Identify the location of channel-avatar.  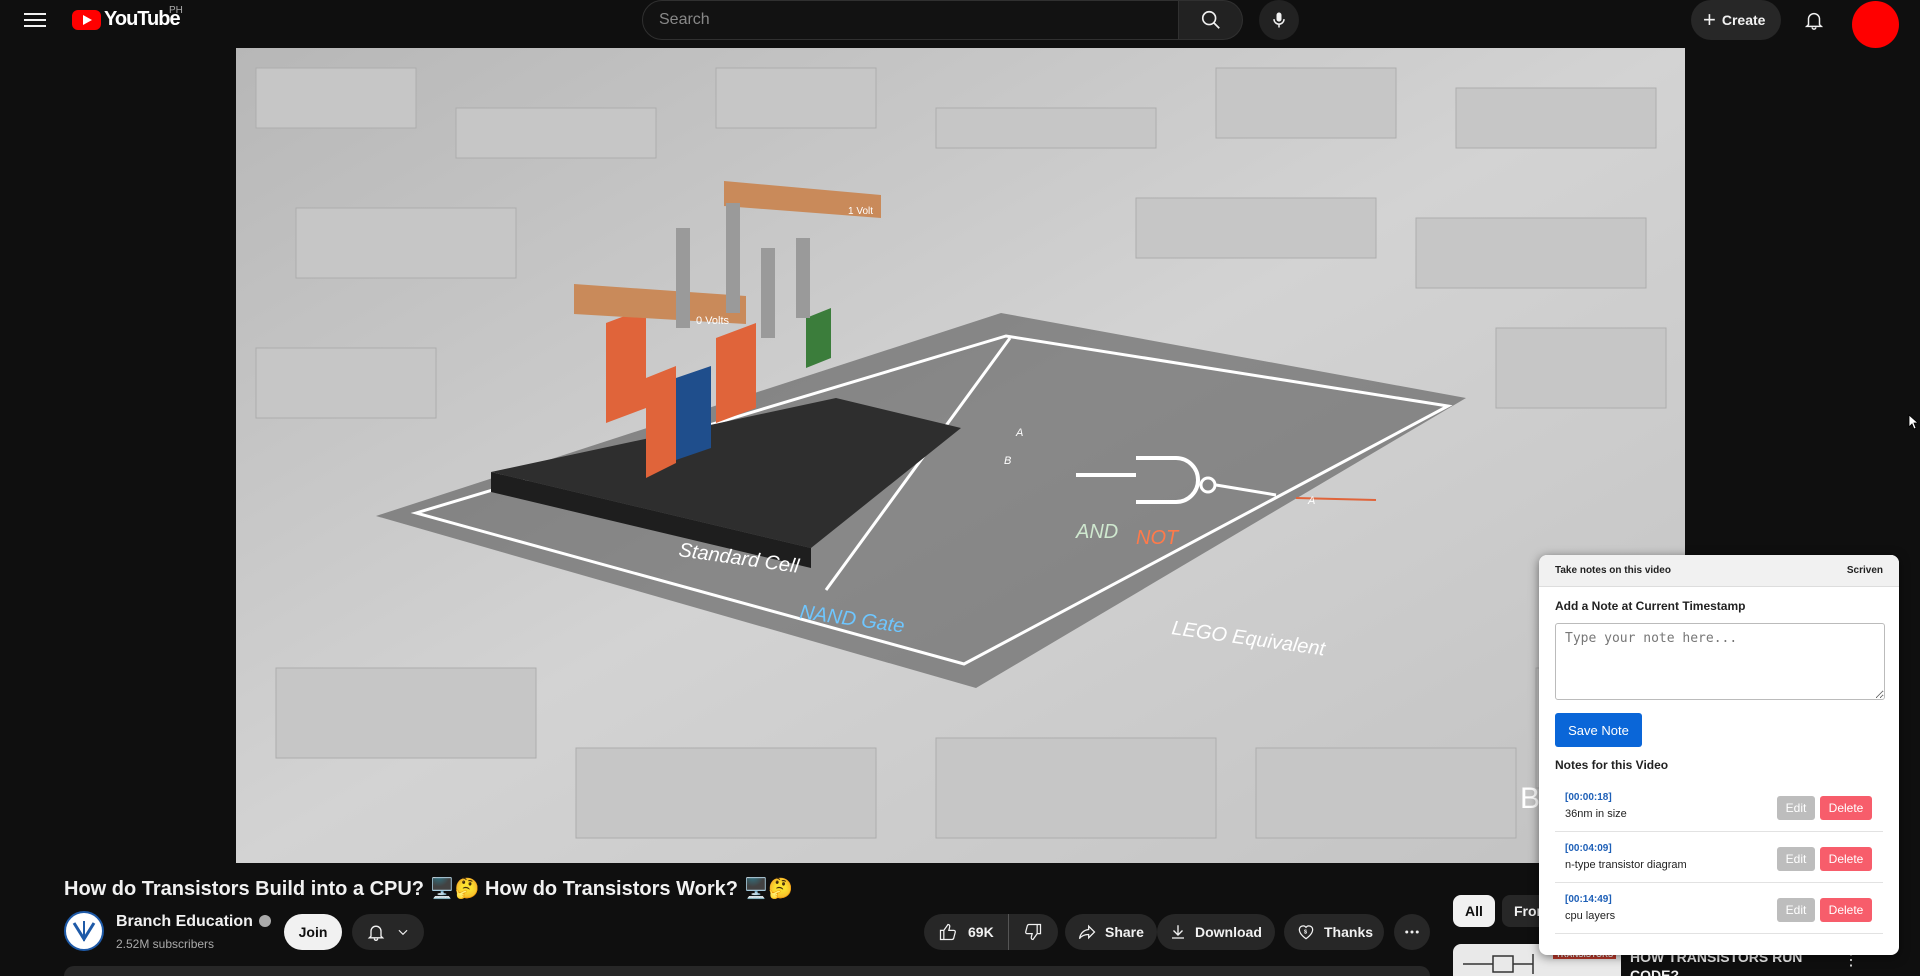
(84, 931).